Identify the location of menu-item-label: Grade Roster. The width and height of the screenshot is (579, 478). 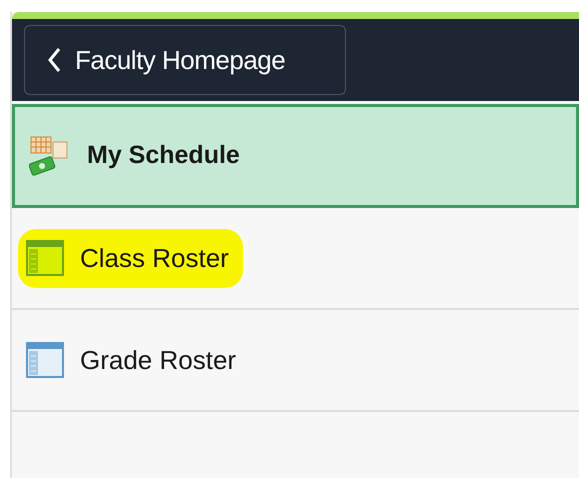
(157, 360).